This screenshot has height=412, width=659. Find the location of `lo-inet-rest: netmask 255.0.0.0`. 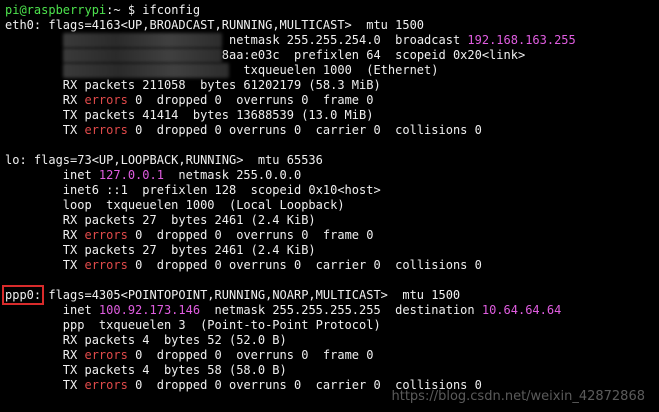

lo-inet-rest: netmask 255.0.0.0 is located at coordinates (232, 175).